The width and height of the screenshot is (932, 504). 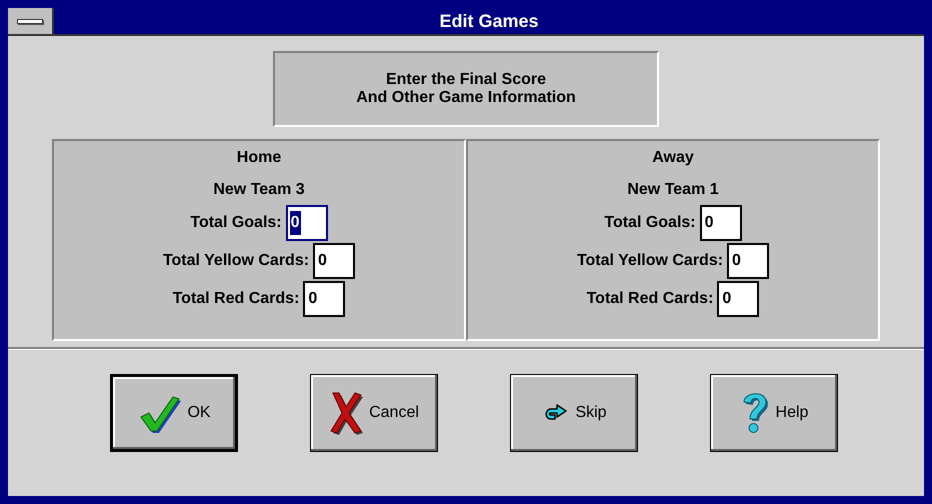 I want to click on minus-icon, so click(x=30, y=21).